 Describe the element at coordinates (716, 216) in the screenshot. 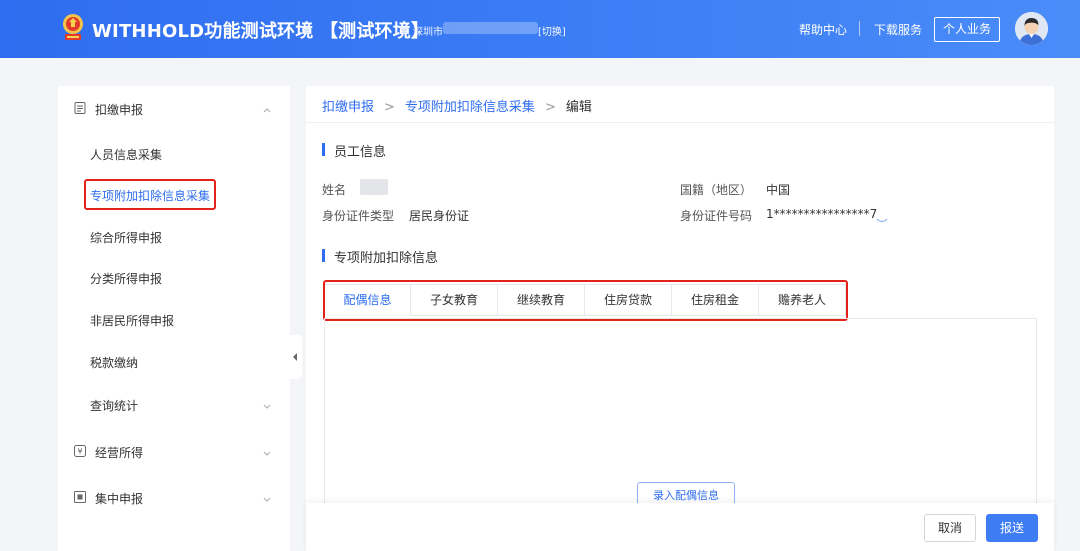

I see `id-number-label: 身份证件号码` at that location.